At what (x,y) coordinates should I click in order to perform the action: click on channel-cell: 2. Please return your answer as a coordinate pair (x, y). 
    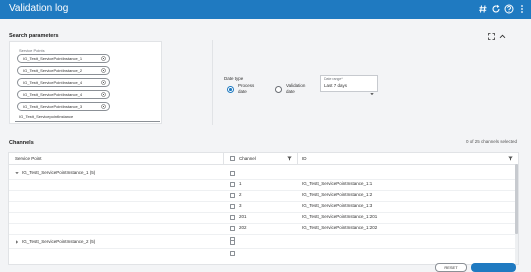
    Looking at the image, I should click on (240, 194).